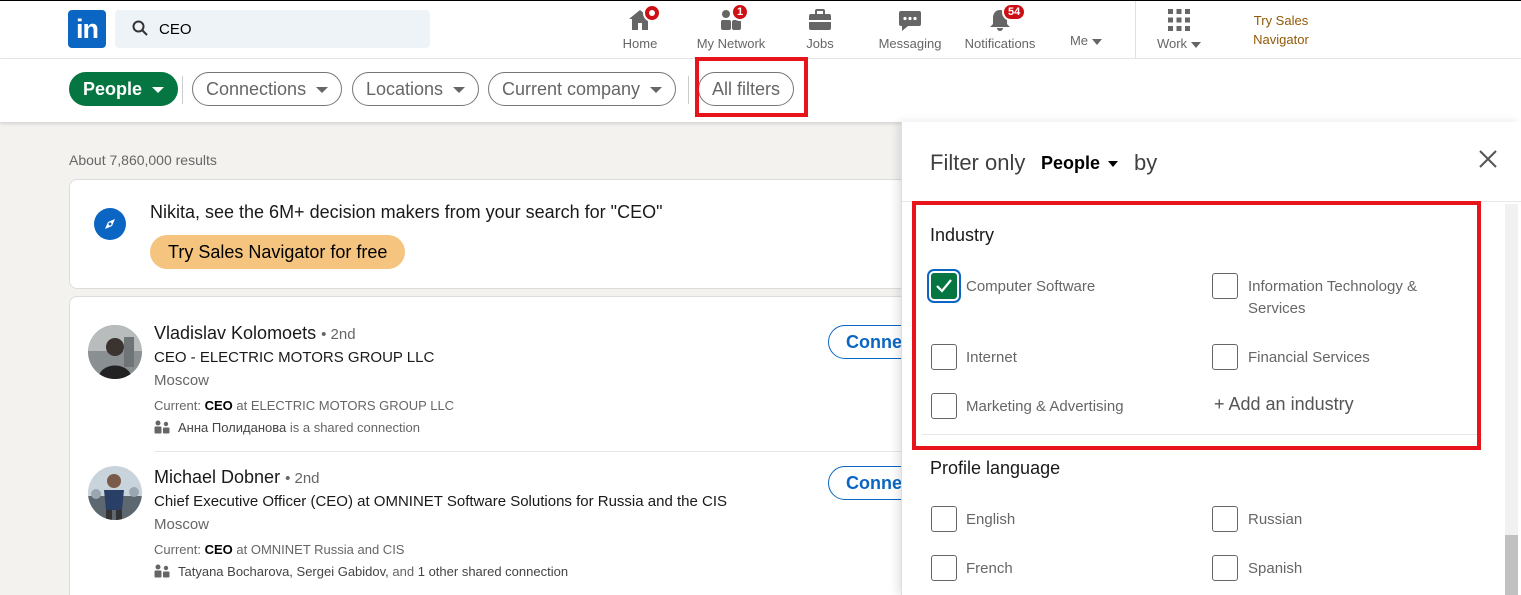  I want to click on information-technology-label-line2: Services, so click(1277, 308).